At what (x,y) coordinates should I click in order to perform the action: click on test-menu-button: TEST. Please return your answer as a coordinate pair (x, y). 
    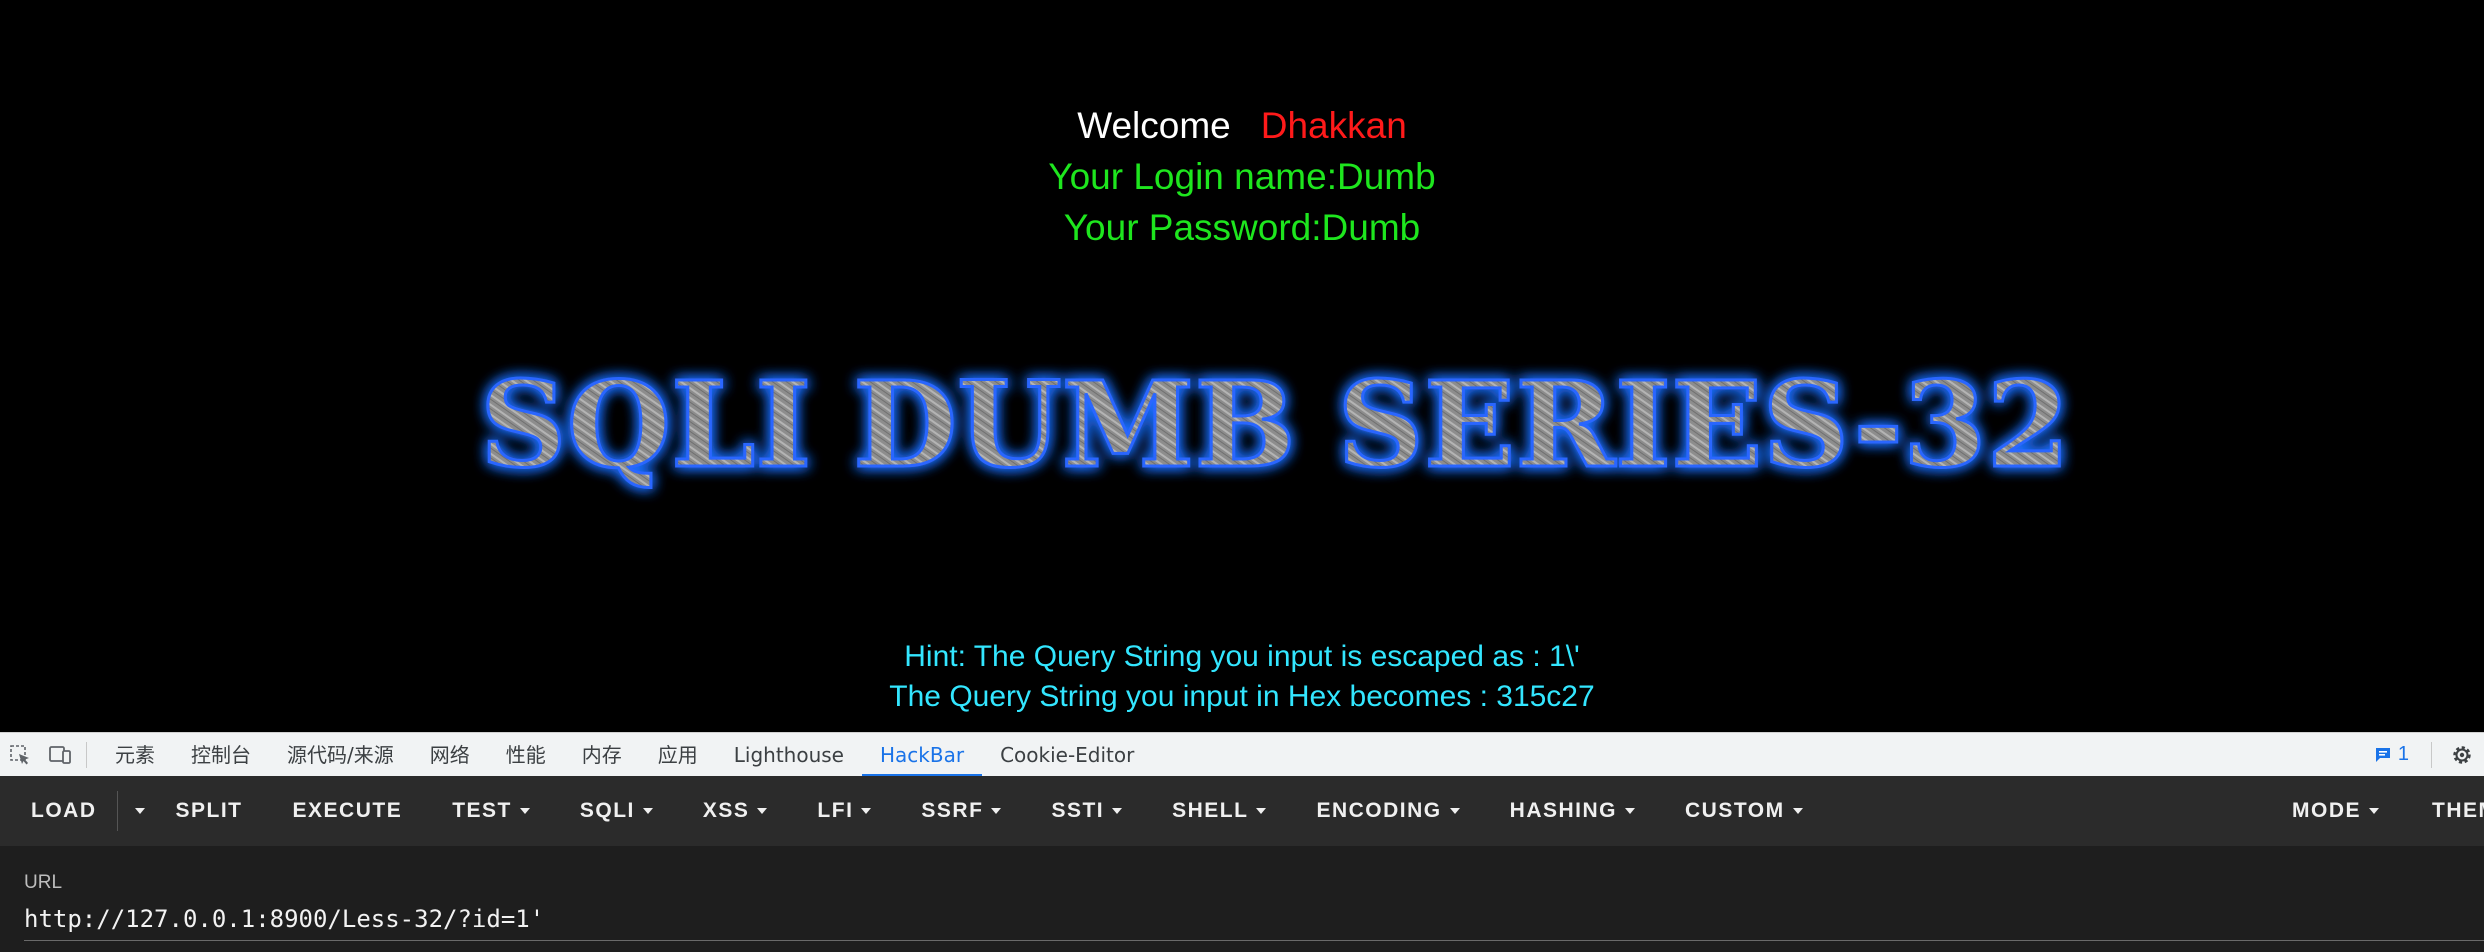
    Looking at the image, I should click on (491, 811).